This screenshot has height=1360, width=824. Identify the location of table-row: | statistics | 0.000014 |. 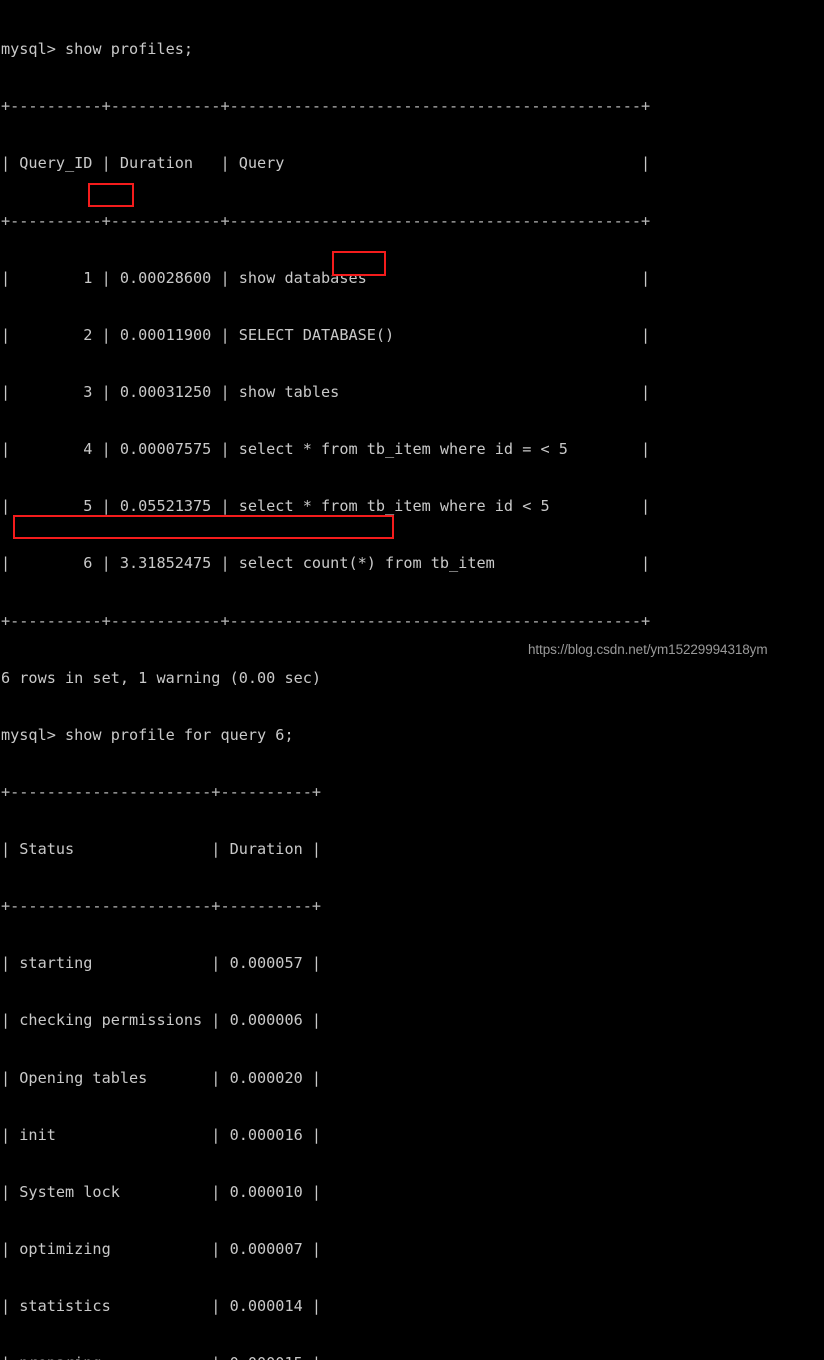
(161, 1306).